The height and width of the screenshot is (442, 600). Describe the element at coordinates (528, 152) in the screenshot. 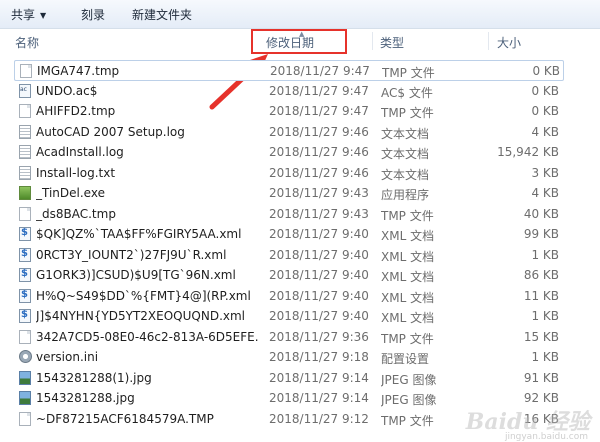

I see `file-size: 15,942 KB` at that location.